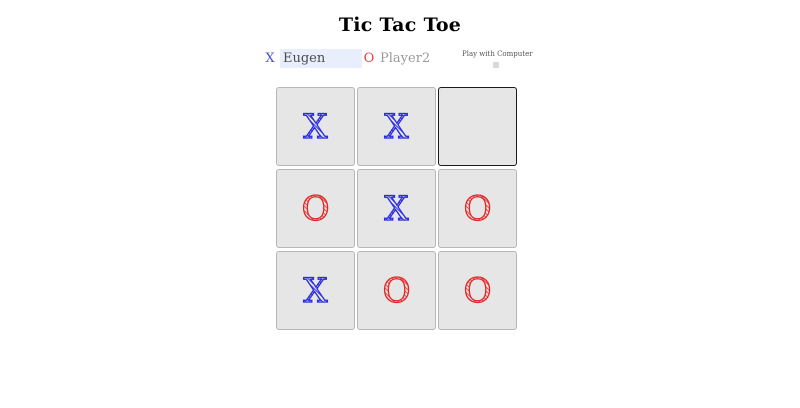 The image size is (800, 408). I want to click on board-cell-9: O, so click(477, 290).